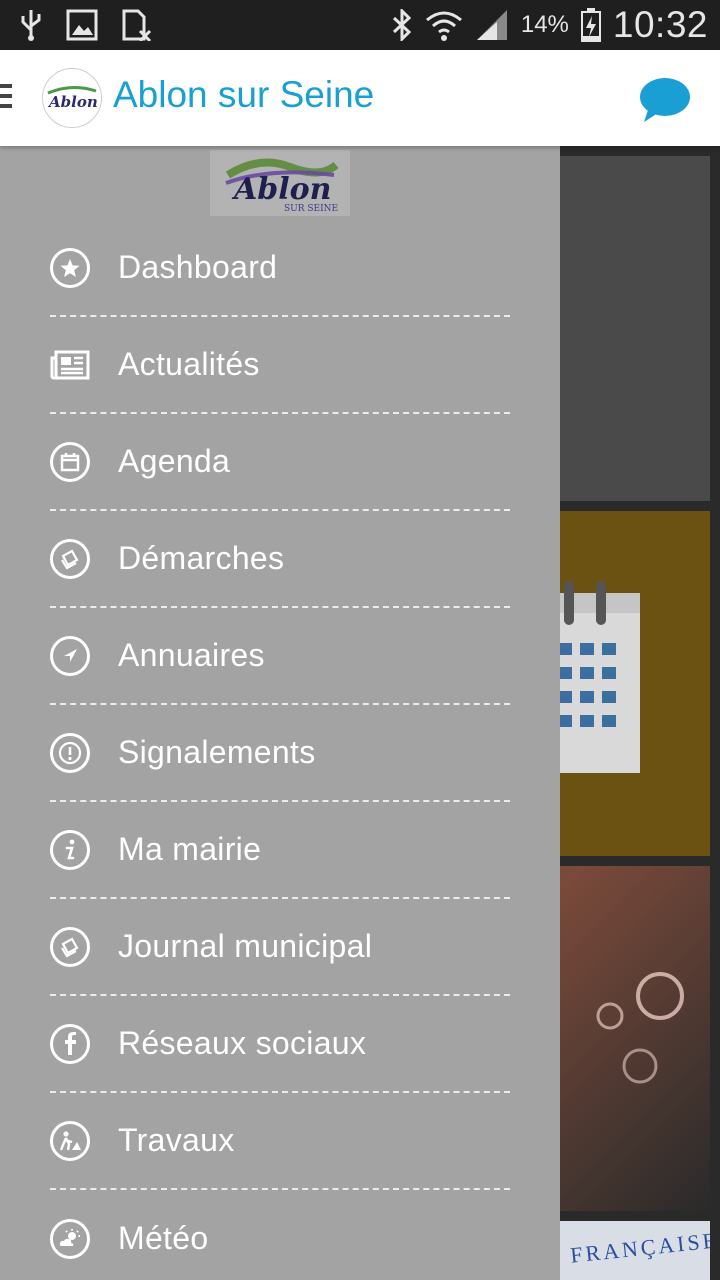  I want to click on status-bar: 14% 10:32, so click(360, 25).